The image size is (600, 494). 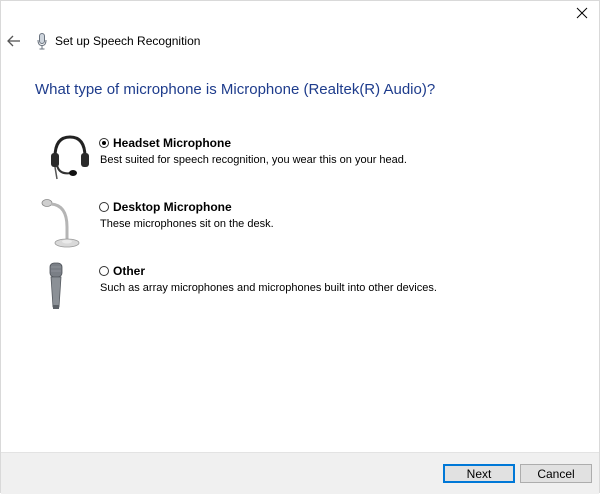 I want to click on wizard-title: Set up Speech Recognition, so click(x=128, y=41).